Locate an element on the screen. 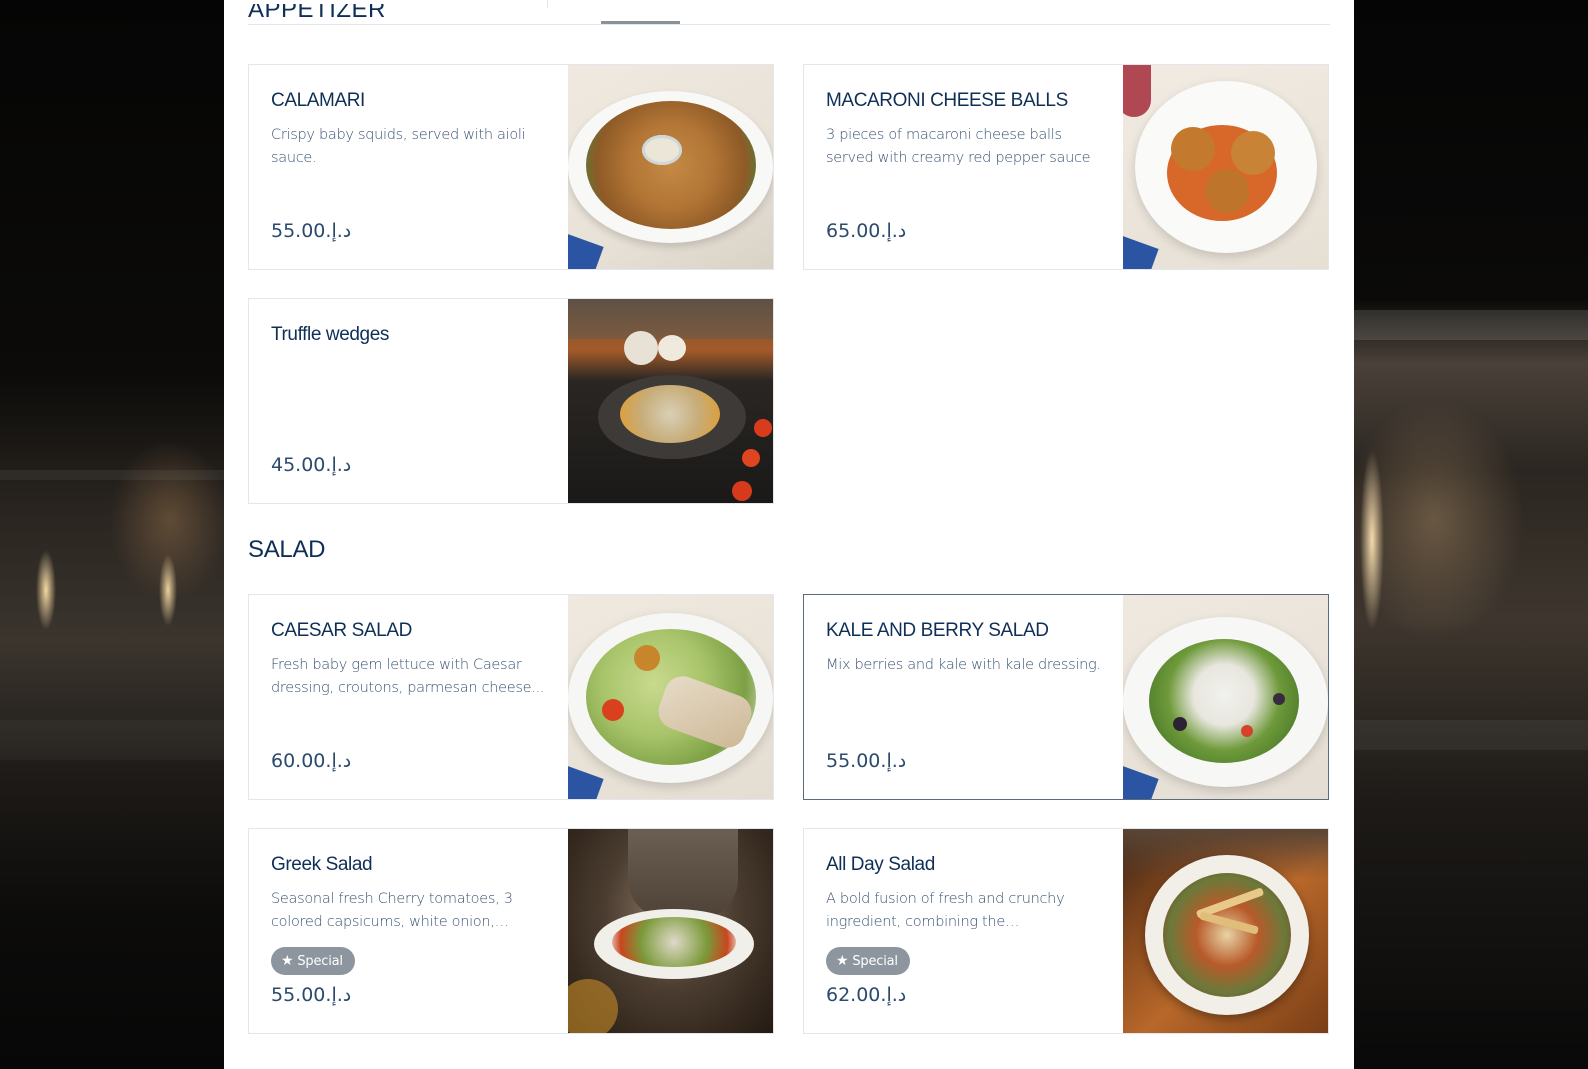  greek-salad-photo is located at coordinates (670, 931).